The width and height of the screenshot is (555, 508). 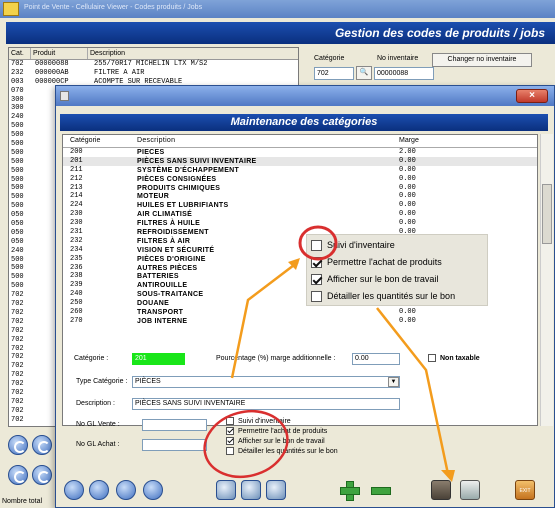 I want to click on col-cat: Cat., so click(x=20, y=53).